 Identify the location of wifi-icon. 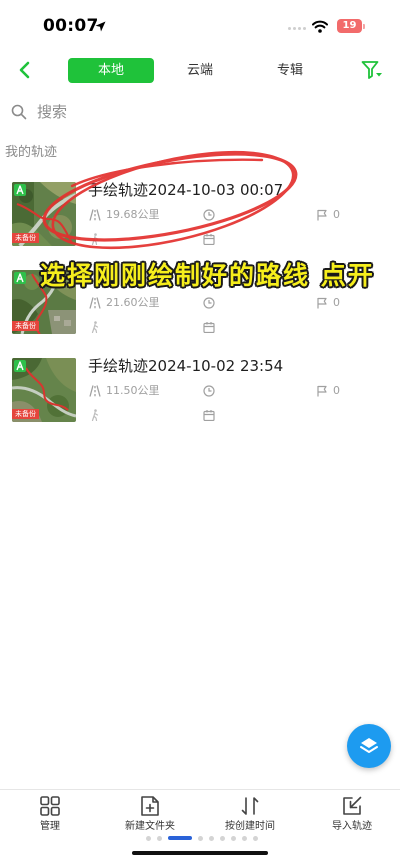
(320, 26).